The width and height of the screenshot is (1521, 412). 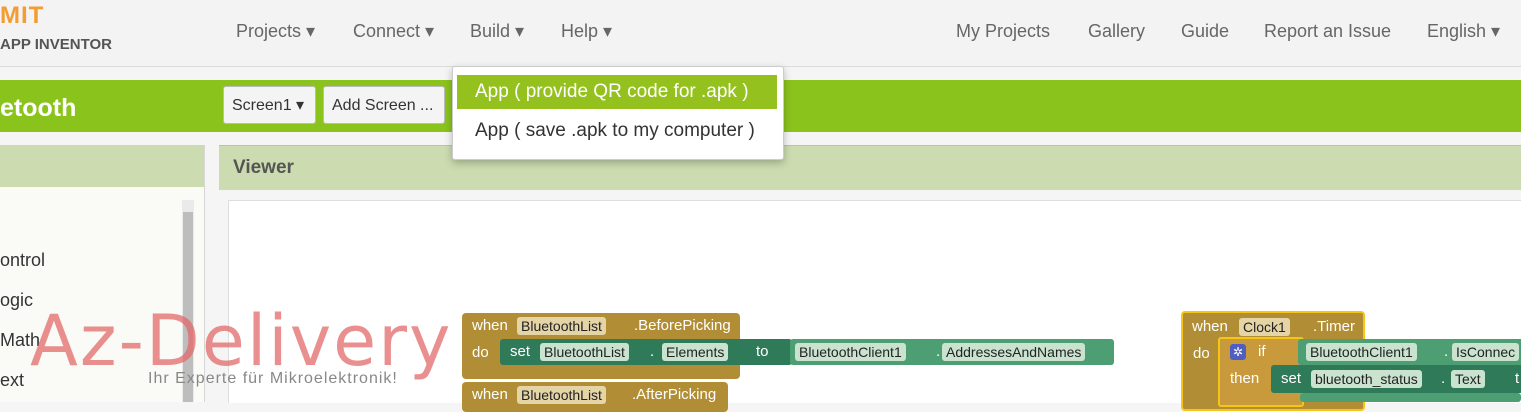 I want to click on viewer-header, so click(x=870, y=167).